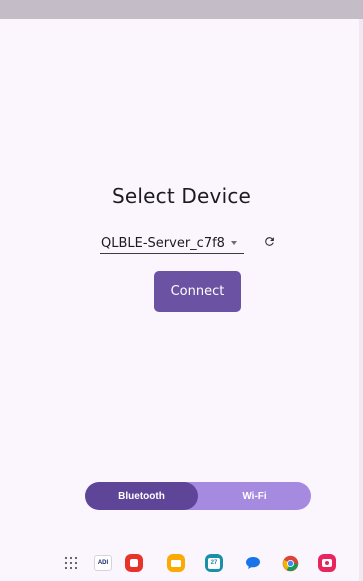  Describe the element at coordinates (233, 243) in the screenshot. I see `chevron-down-icon` at that location.